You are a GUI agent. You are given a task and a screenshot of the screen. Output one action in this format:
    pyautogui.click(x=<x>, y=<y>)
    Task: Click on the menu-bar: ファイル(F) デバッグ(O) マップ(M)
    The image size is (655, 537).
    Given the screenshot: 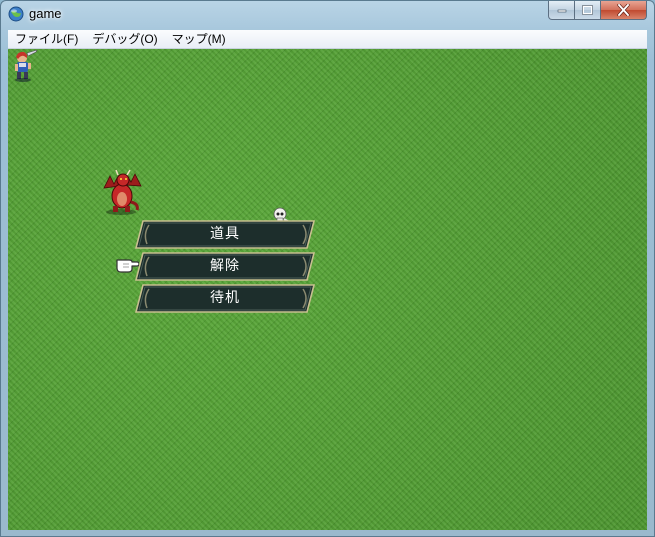 What is the action you would take?
    pyautogui.click(x=327, y=39)
    